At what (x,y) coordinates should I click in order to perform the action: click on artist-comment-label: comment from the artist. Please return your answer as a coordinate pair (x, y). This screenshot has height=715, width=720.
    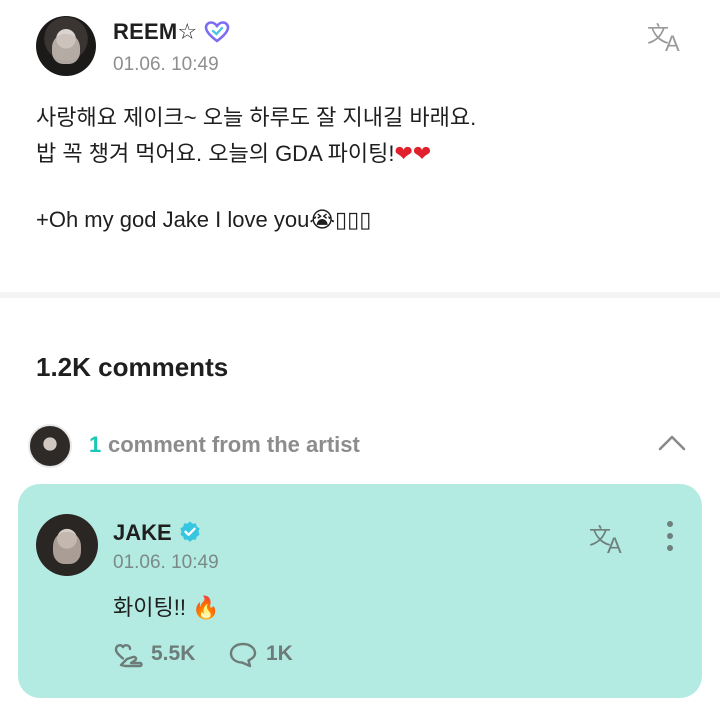
    Looking at the image, I should click on (234, 444).